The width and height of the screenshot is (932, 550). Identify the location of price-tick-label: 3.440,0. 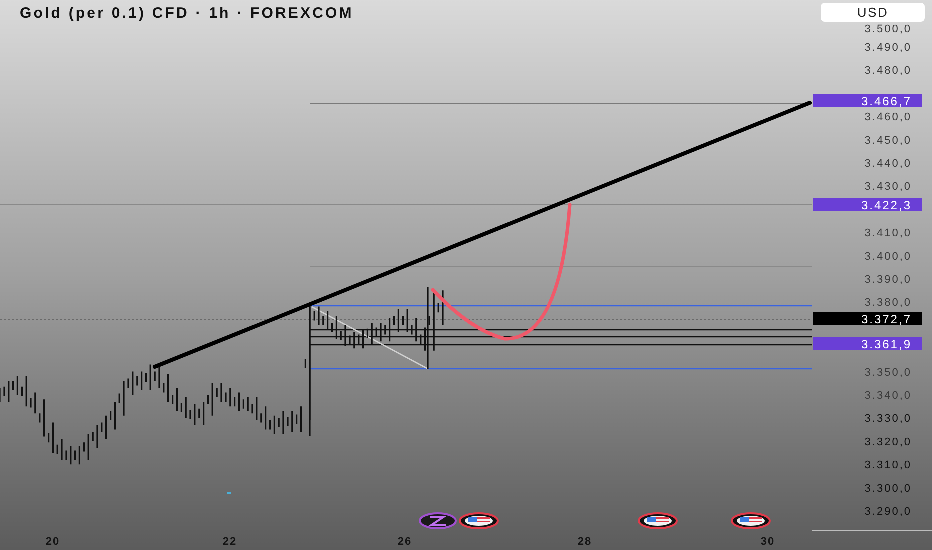
(888, 164).